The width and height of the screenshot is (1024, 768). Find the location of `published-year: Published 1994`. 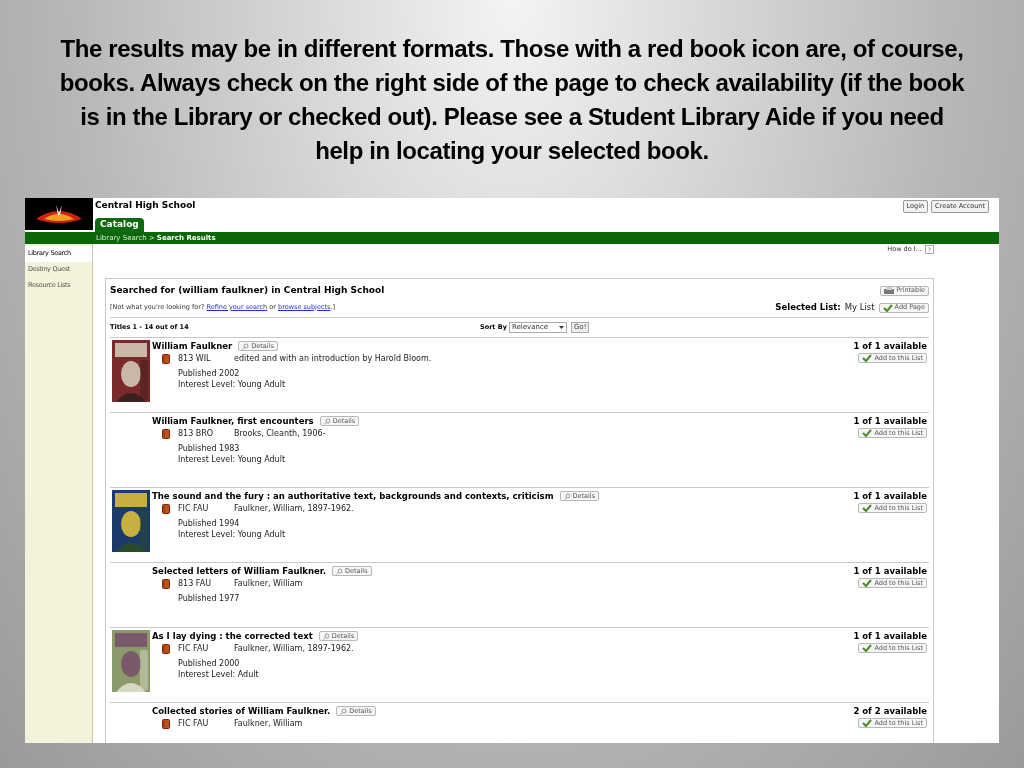

published-year: Published 1994 is located at coordinates (209, 523).